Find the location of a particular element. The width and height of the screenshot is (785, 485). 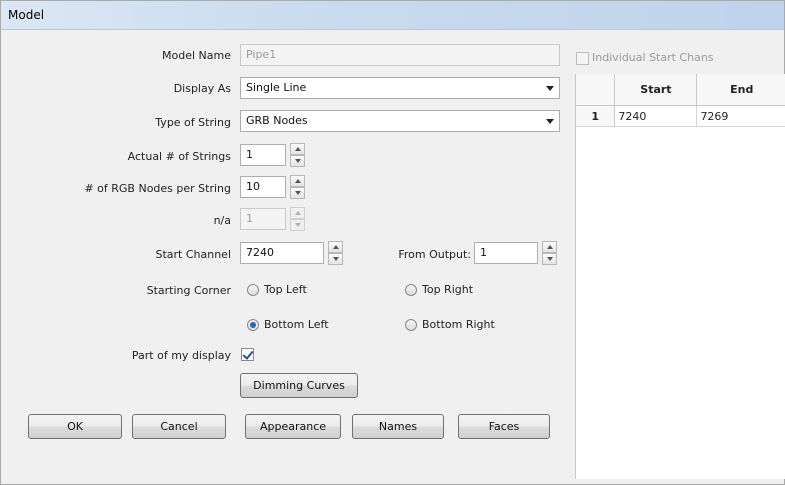

names-button: Names is located at coordinates (398, 426).